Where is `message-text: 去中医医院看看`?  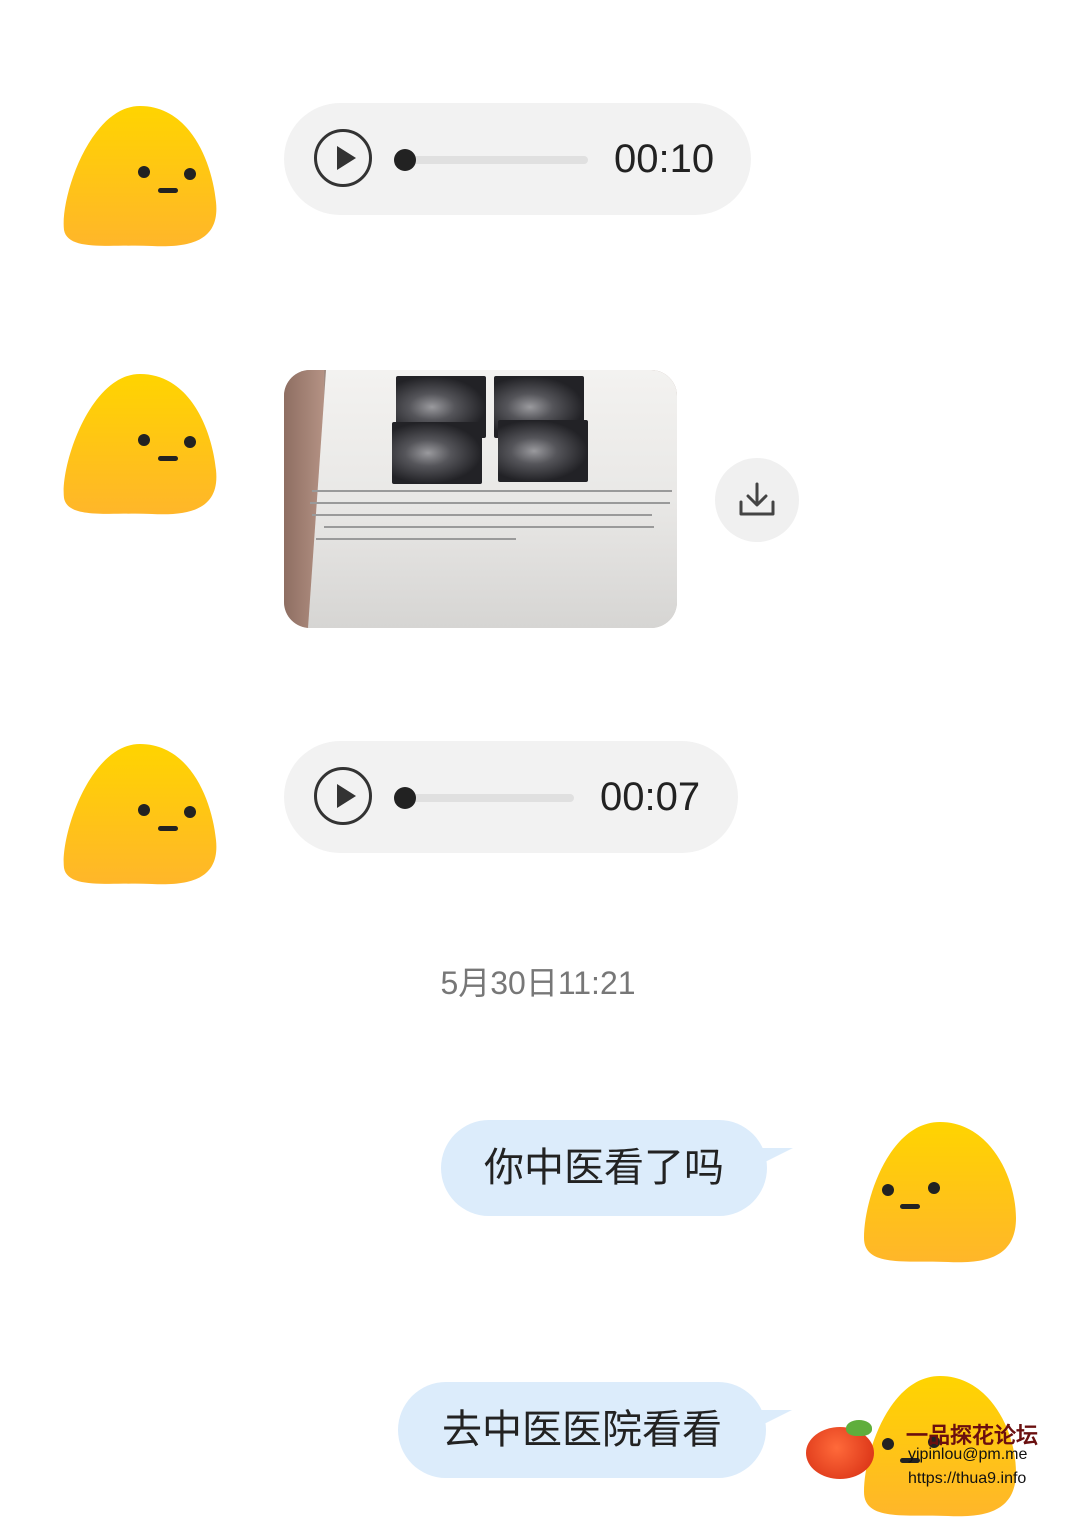 message-text: 去中医医院看看 is located at coordinates (582, 1430).